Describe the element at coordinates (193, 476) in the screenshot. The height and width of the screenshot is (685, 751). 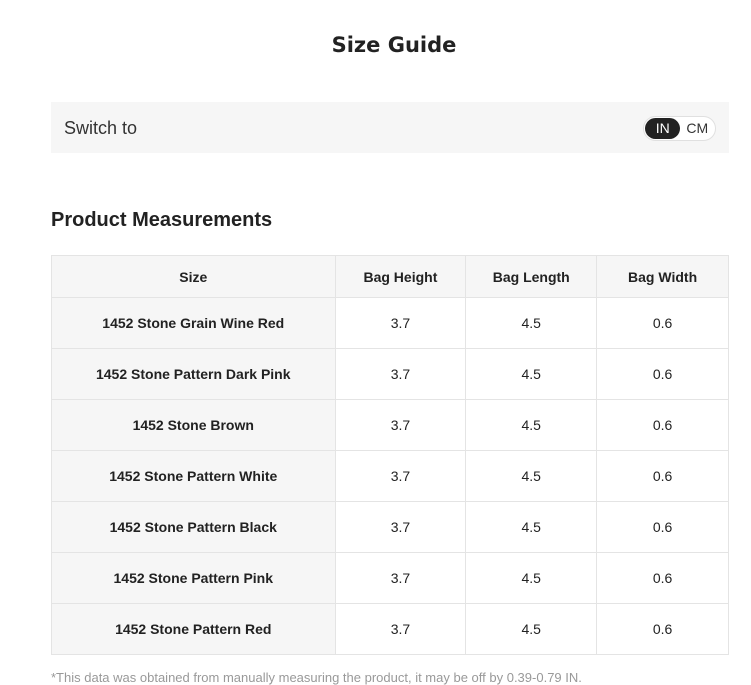
I see `size-cell: 1452 Stone Pattern White` at that location.